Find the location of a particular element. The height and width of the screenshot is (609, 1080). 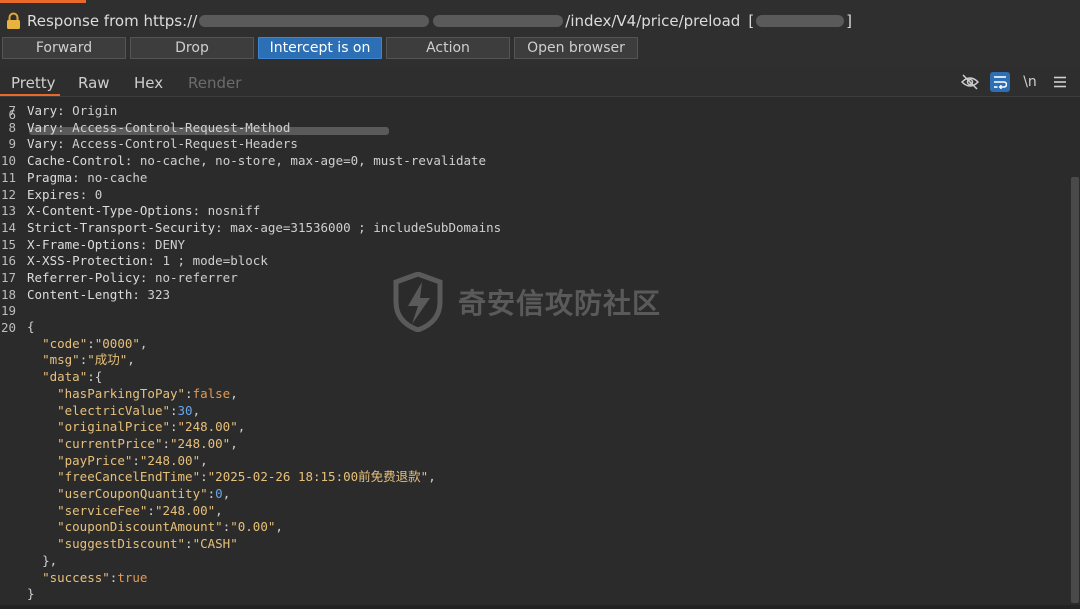

line-number: 18 is located at coordinates (8, 294).